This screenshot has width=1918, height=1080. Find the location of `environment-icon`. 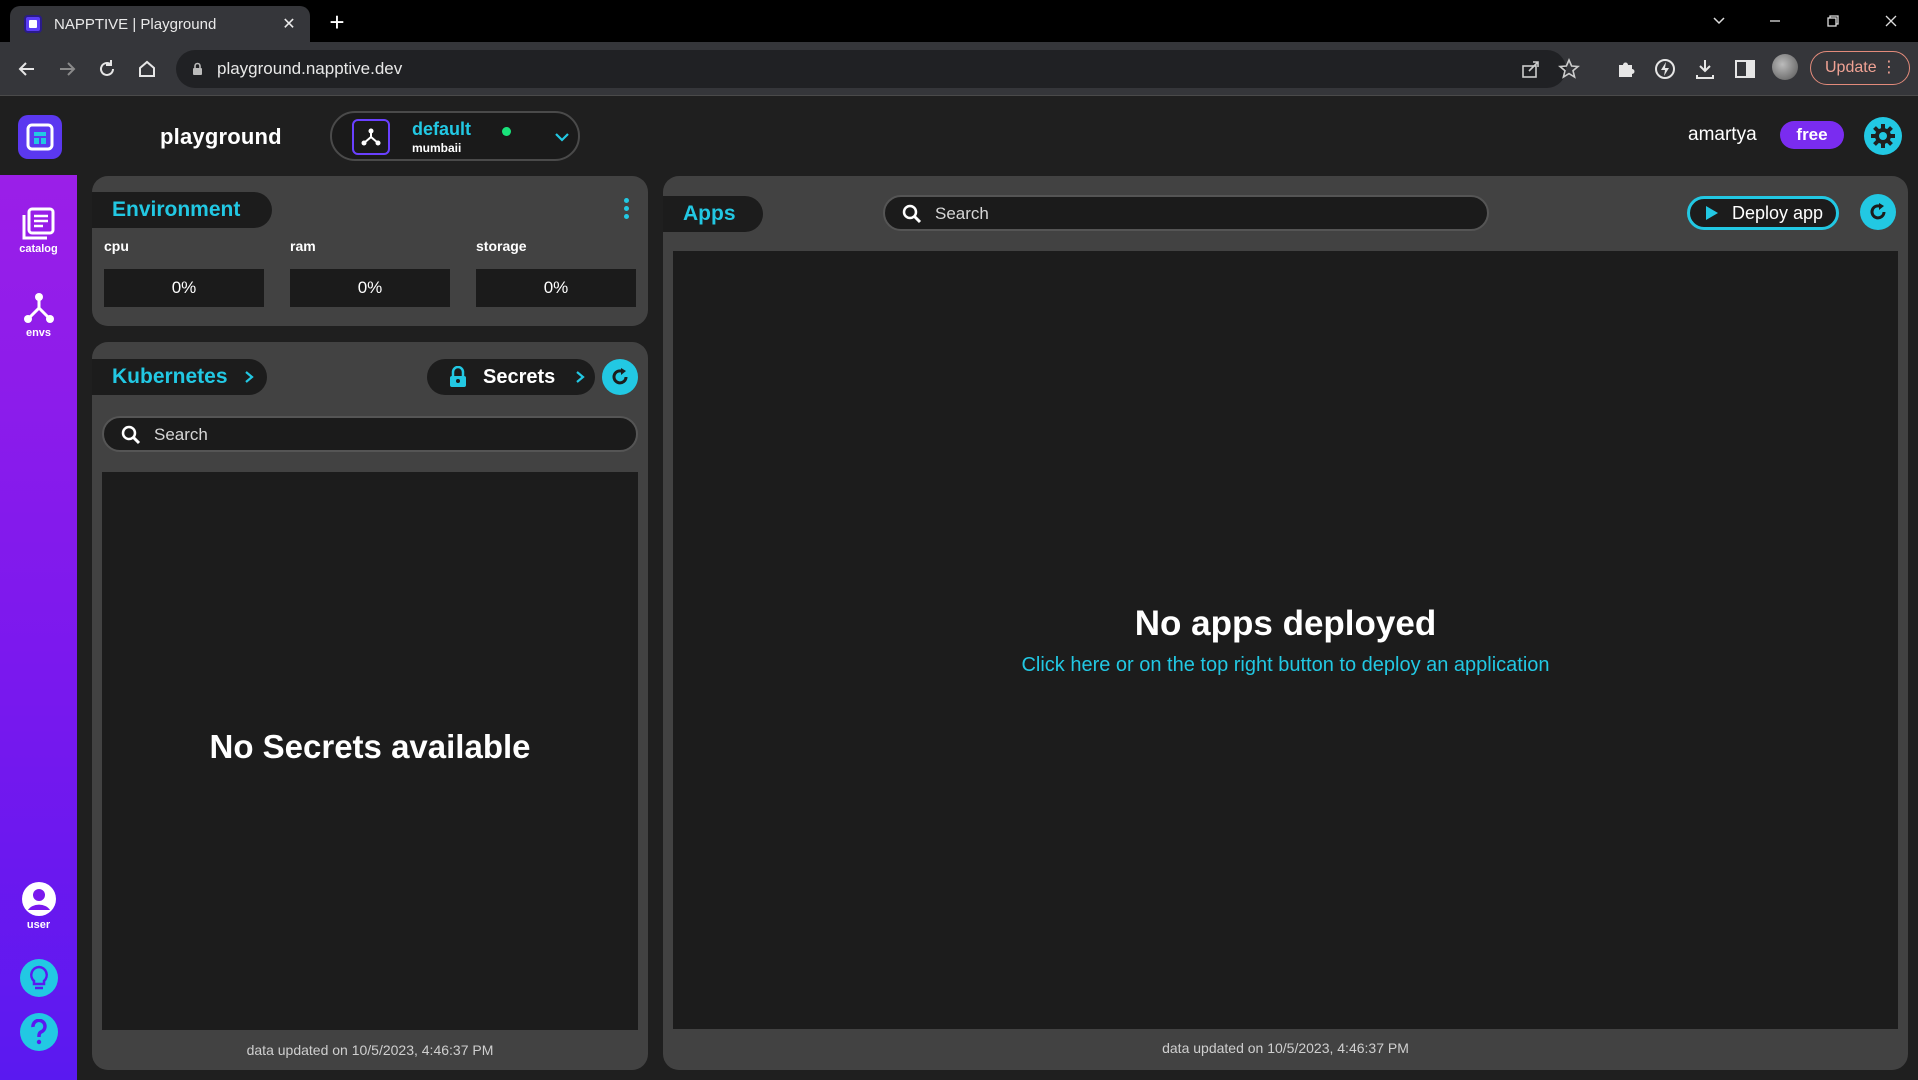

environment-icon is located at coordinates (371, 137).